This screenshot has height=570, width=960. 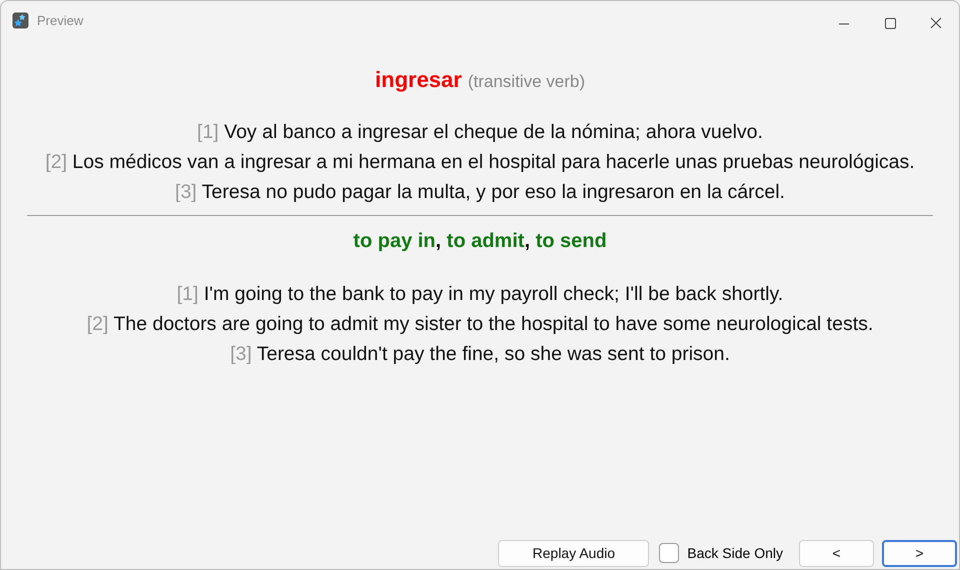 What do you see at coordinates (493, 192) in the screenshot?
I see `example-sentence: Teresa no pudo pagar la multa, y por eso la ingresaron en la cárcel.` at bounding box center [493, 192].